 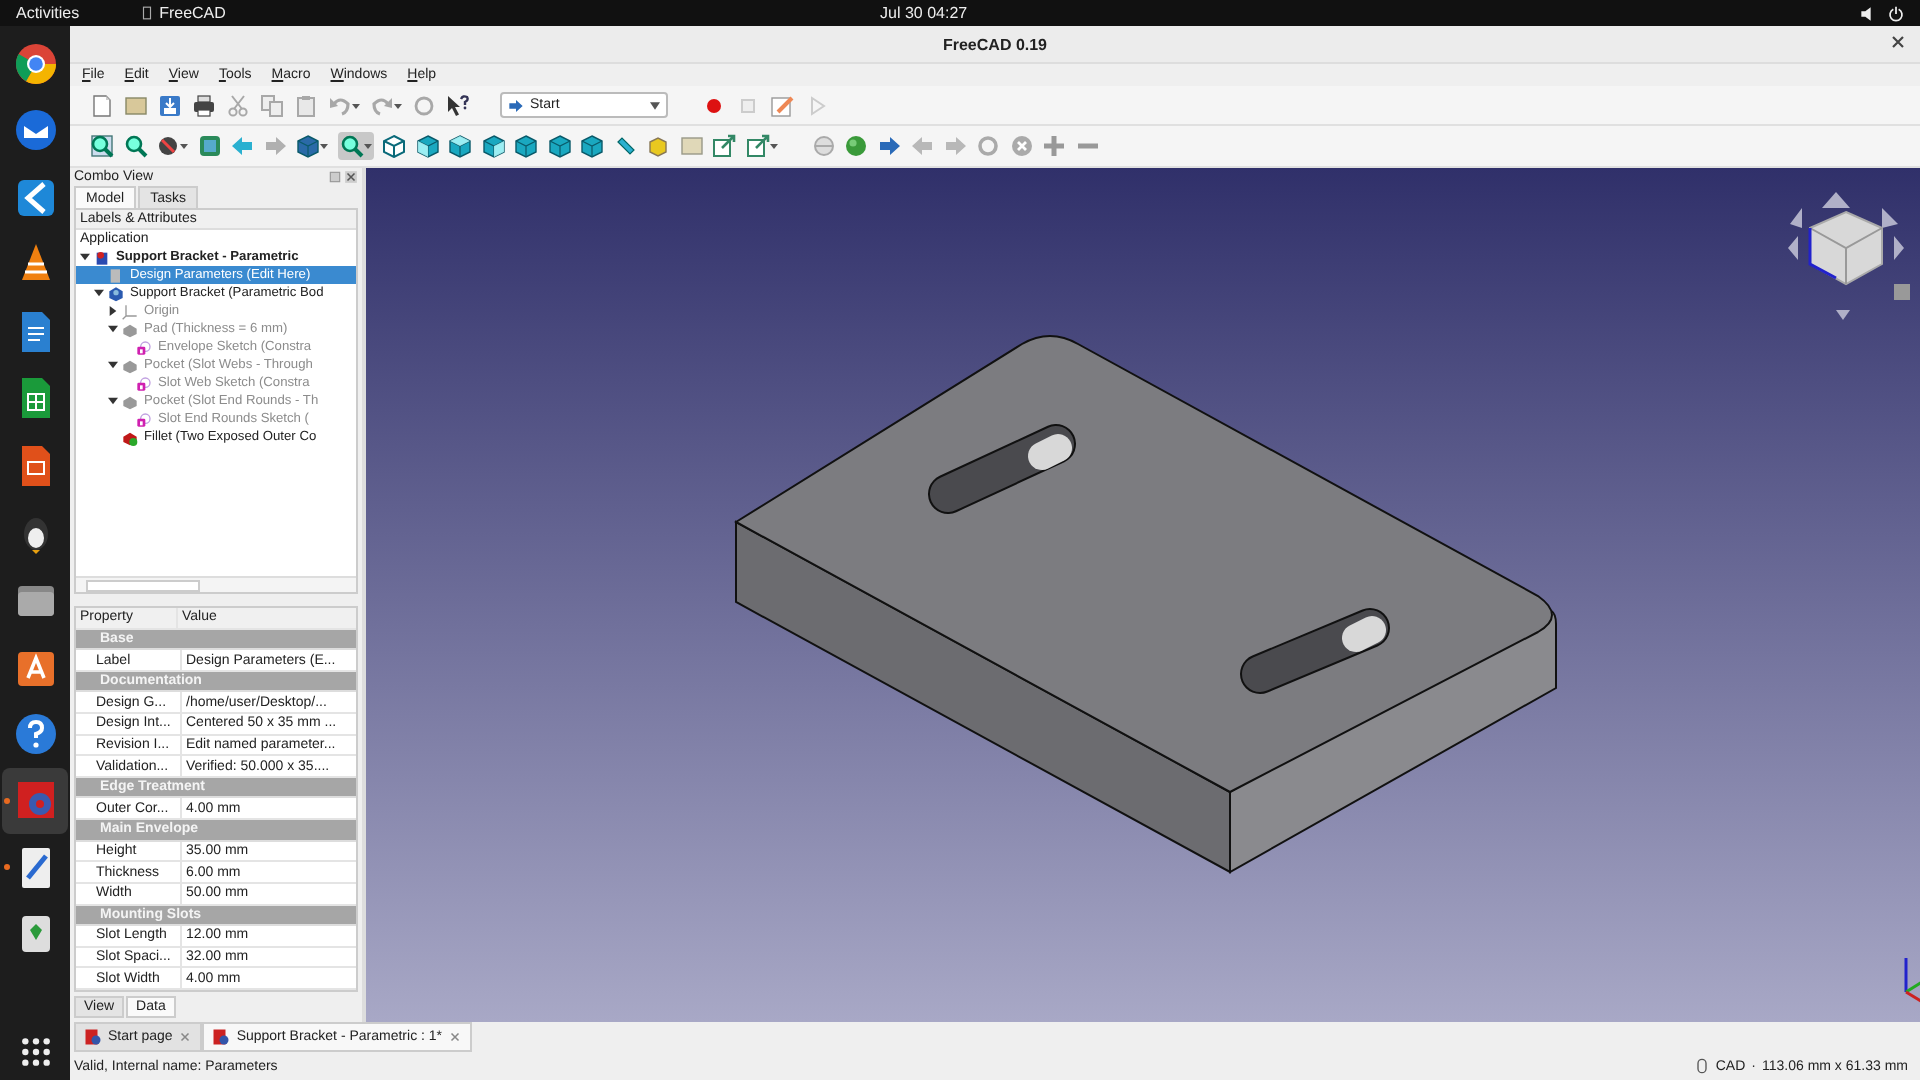 I want to click on right-view-icon, so click(x=493, y=146).